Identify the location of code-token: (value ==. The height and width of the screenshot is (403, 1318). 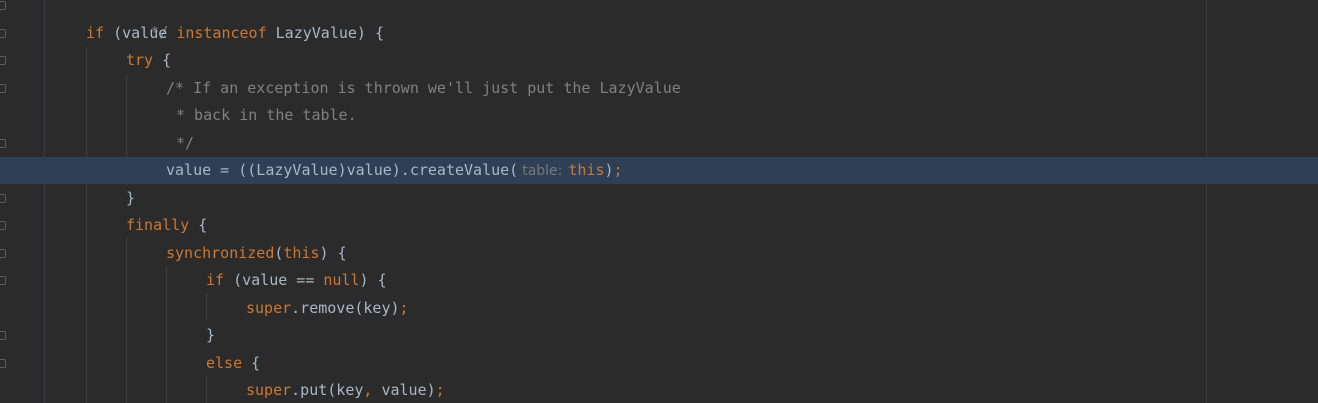
(274, 280).